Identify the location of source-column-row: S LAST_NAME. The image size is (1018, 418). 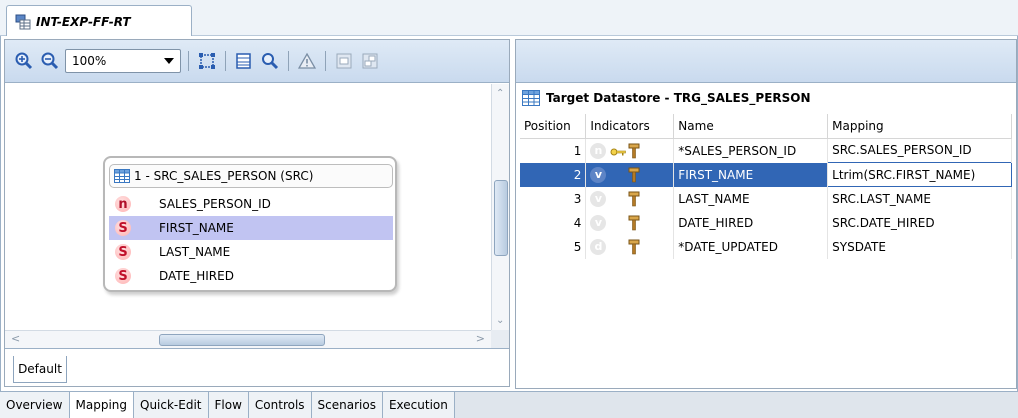
(251, 252).